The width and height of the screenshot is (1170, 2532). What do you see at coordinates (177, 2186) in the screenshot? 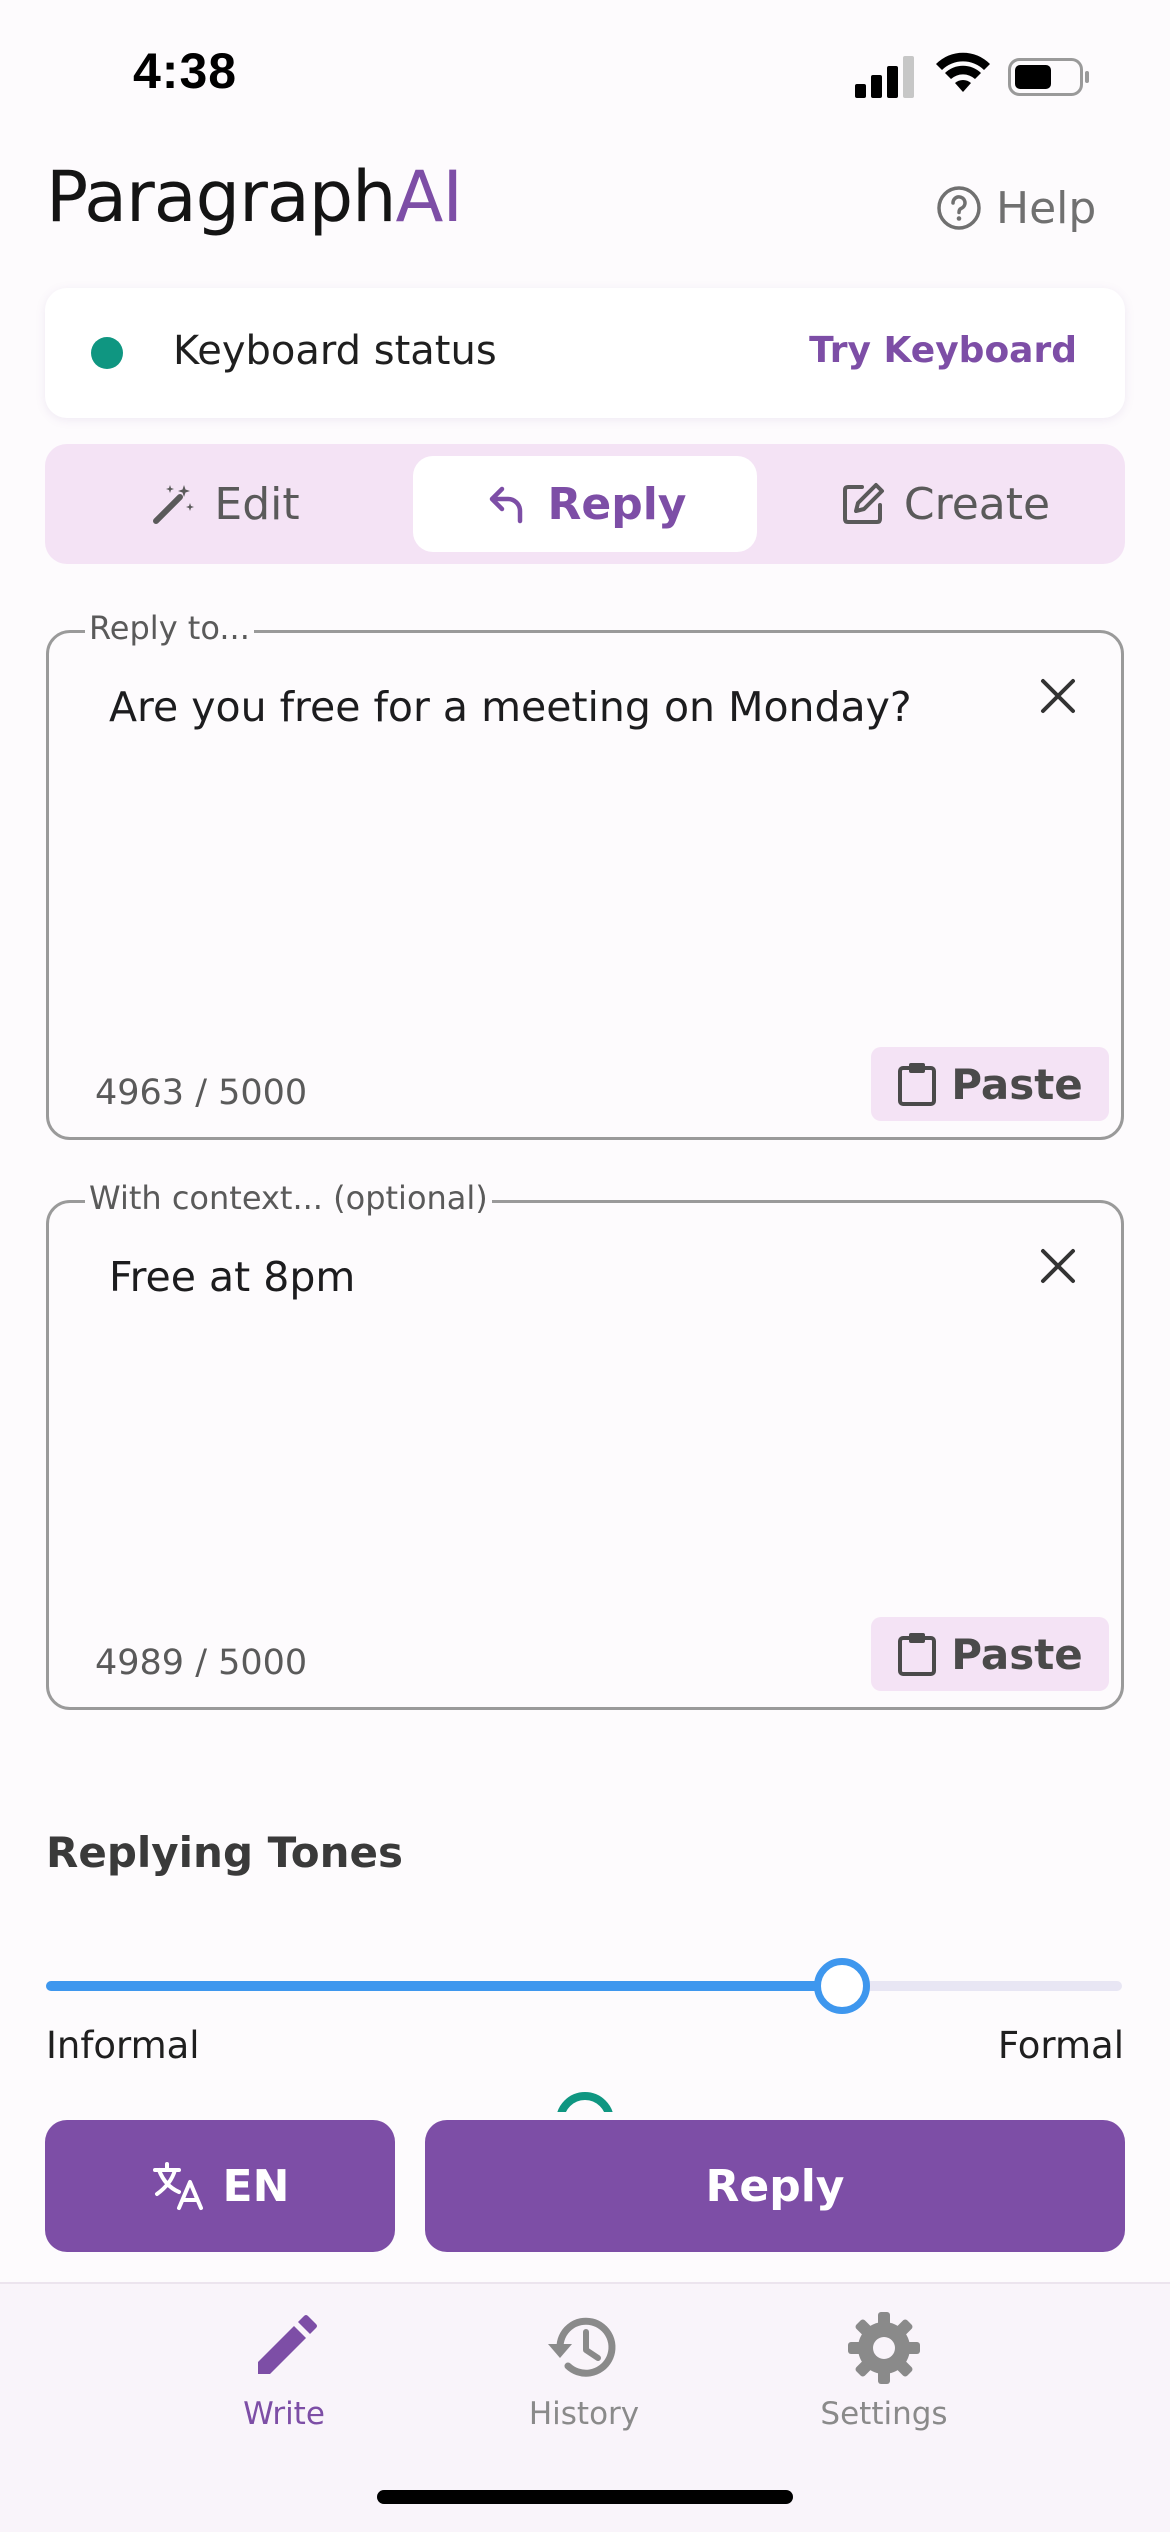
I see `translate-icon` at bounding box center [177, 2186].